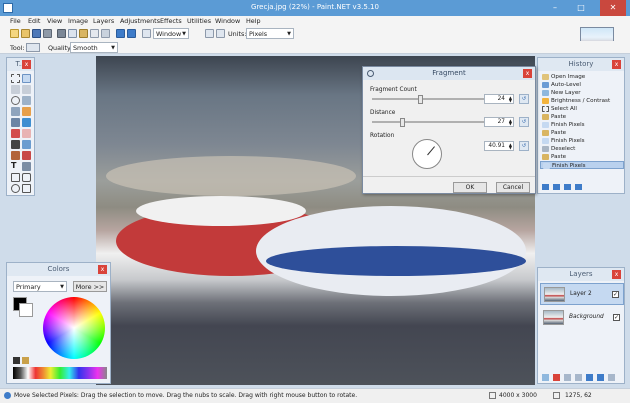 This screenshot has height=403, width=630. I want to click on layers-panel-close-button: x, so click(616, 274).